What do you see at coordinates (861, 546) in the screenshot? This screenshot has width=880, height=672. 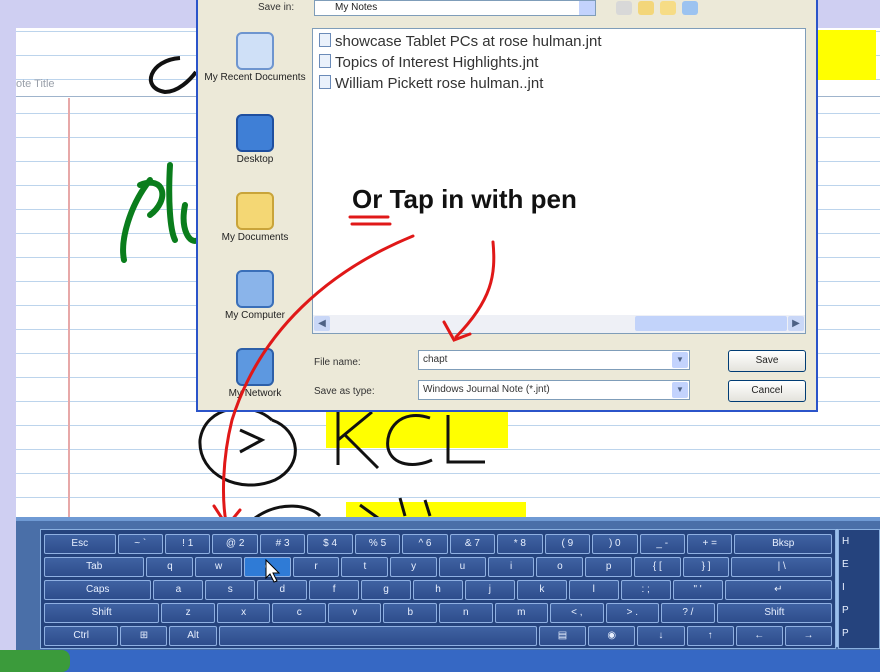 I see `side-key: H` at bounding box center [861, 546].